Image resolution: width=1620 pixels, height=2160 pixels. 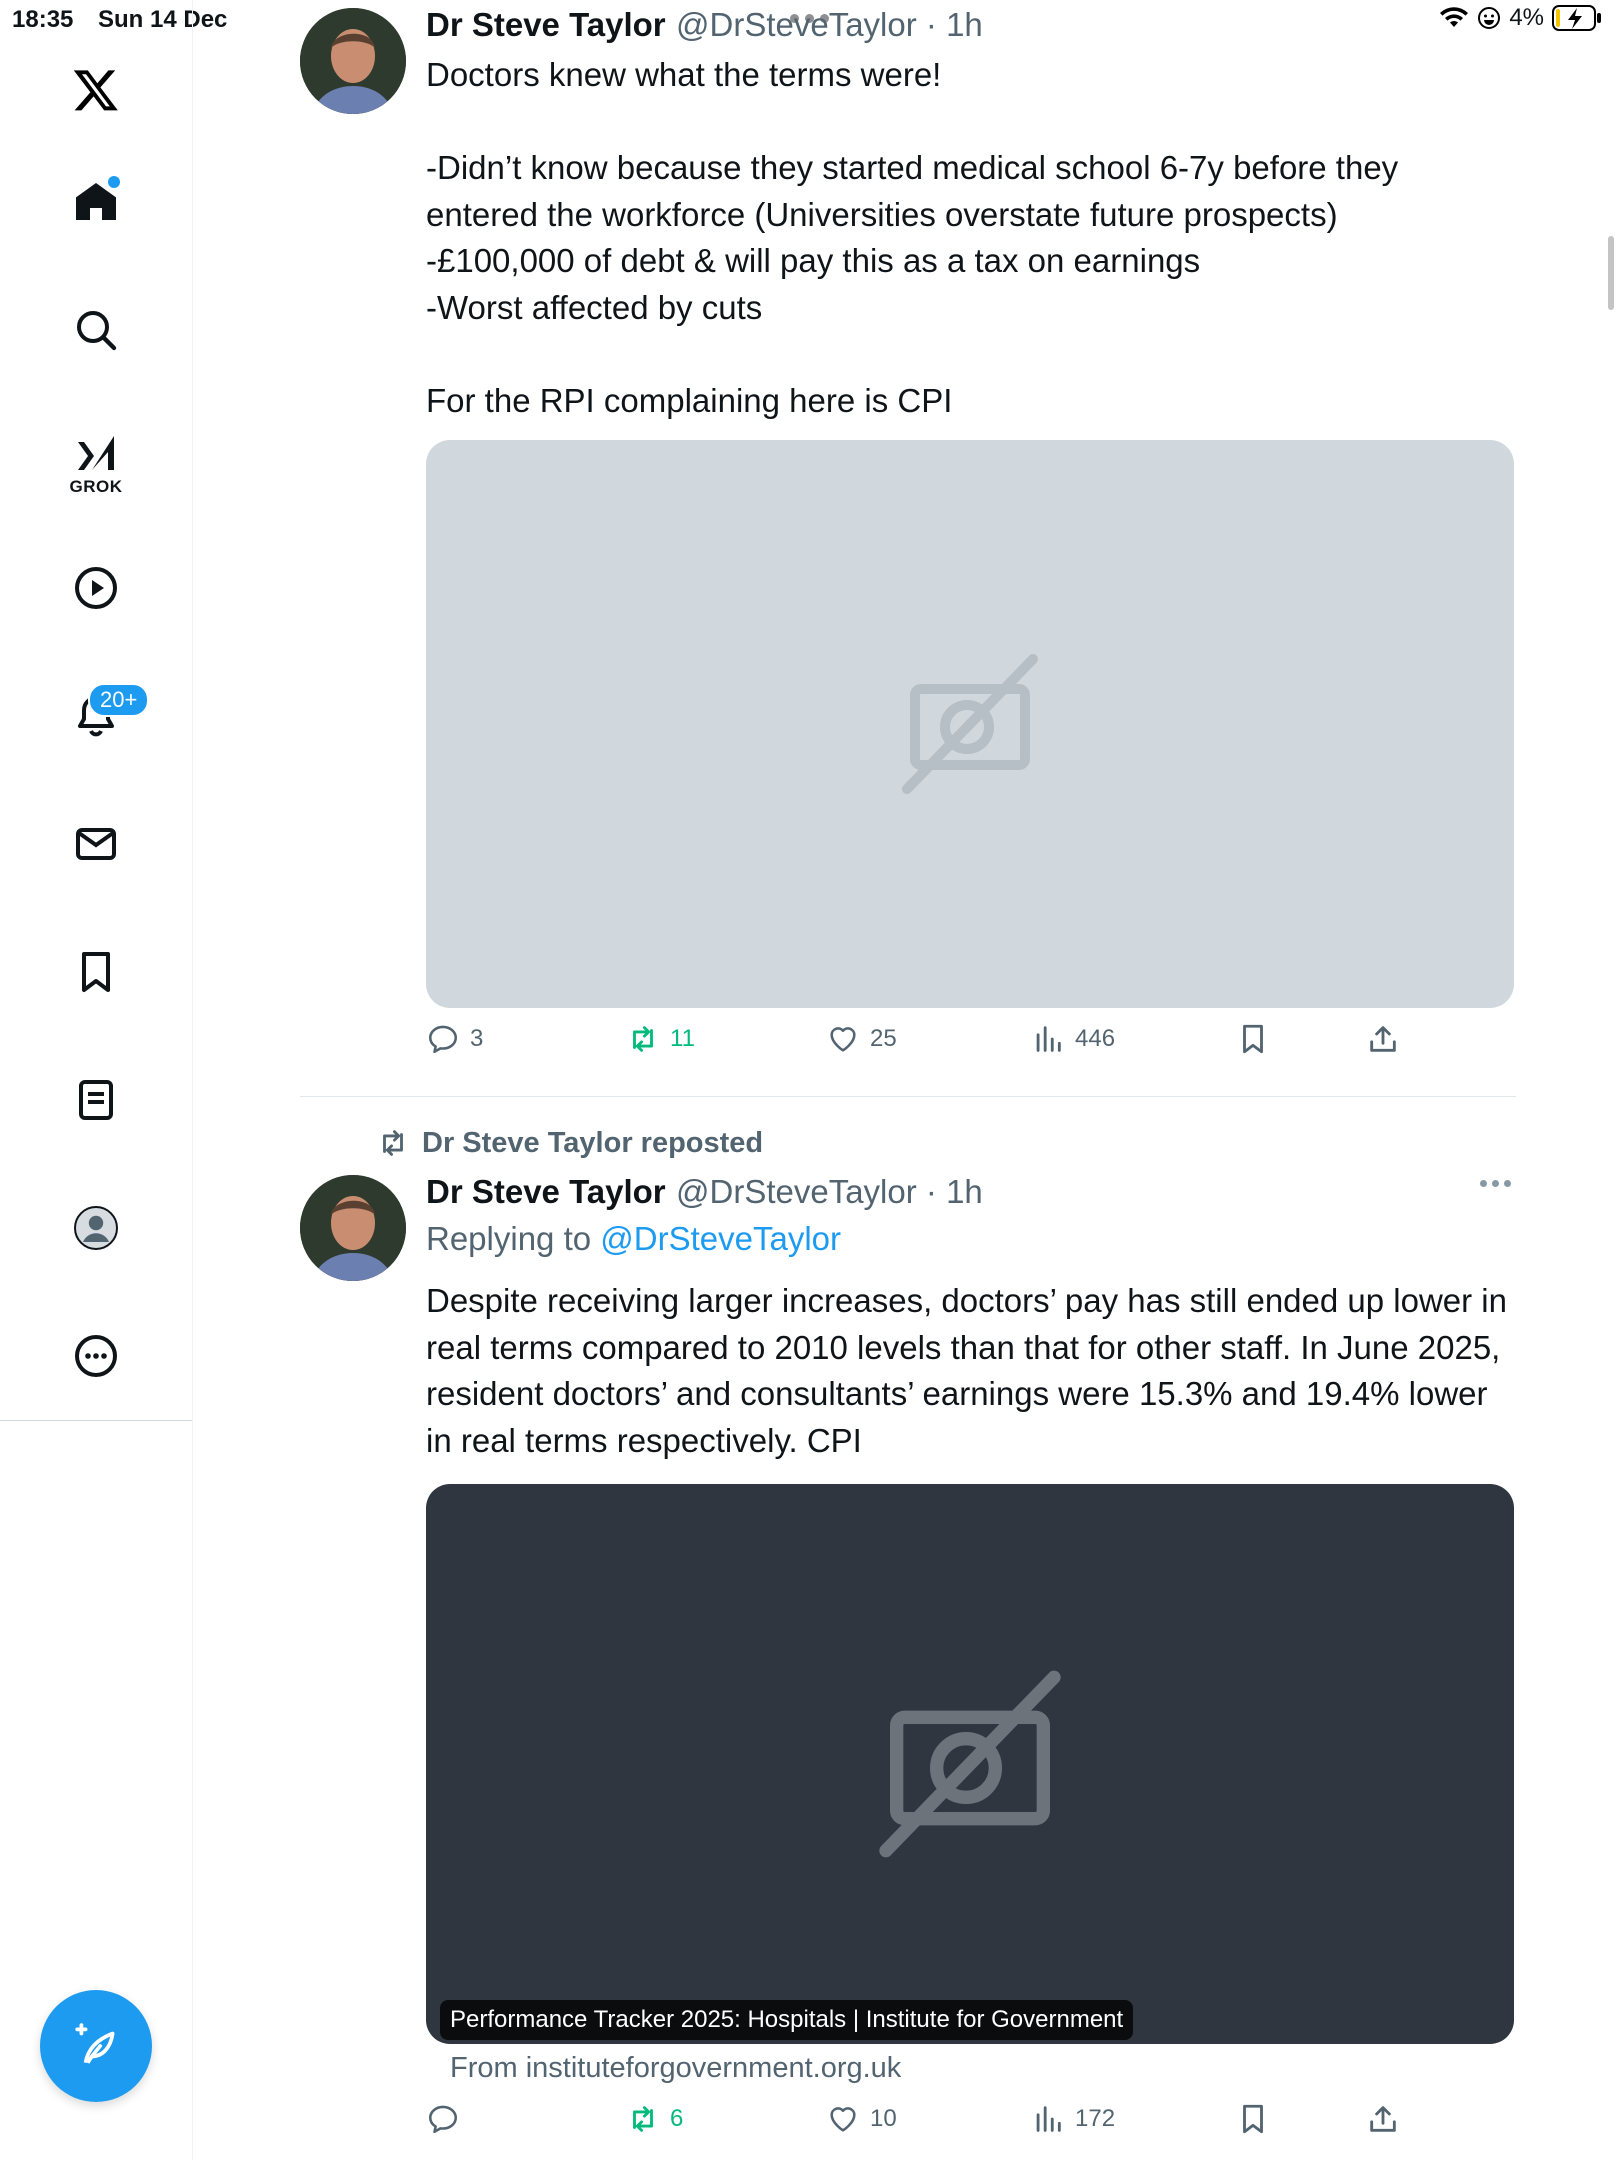 I want to click on x-logo-icon, so click(x=95, y=90).